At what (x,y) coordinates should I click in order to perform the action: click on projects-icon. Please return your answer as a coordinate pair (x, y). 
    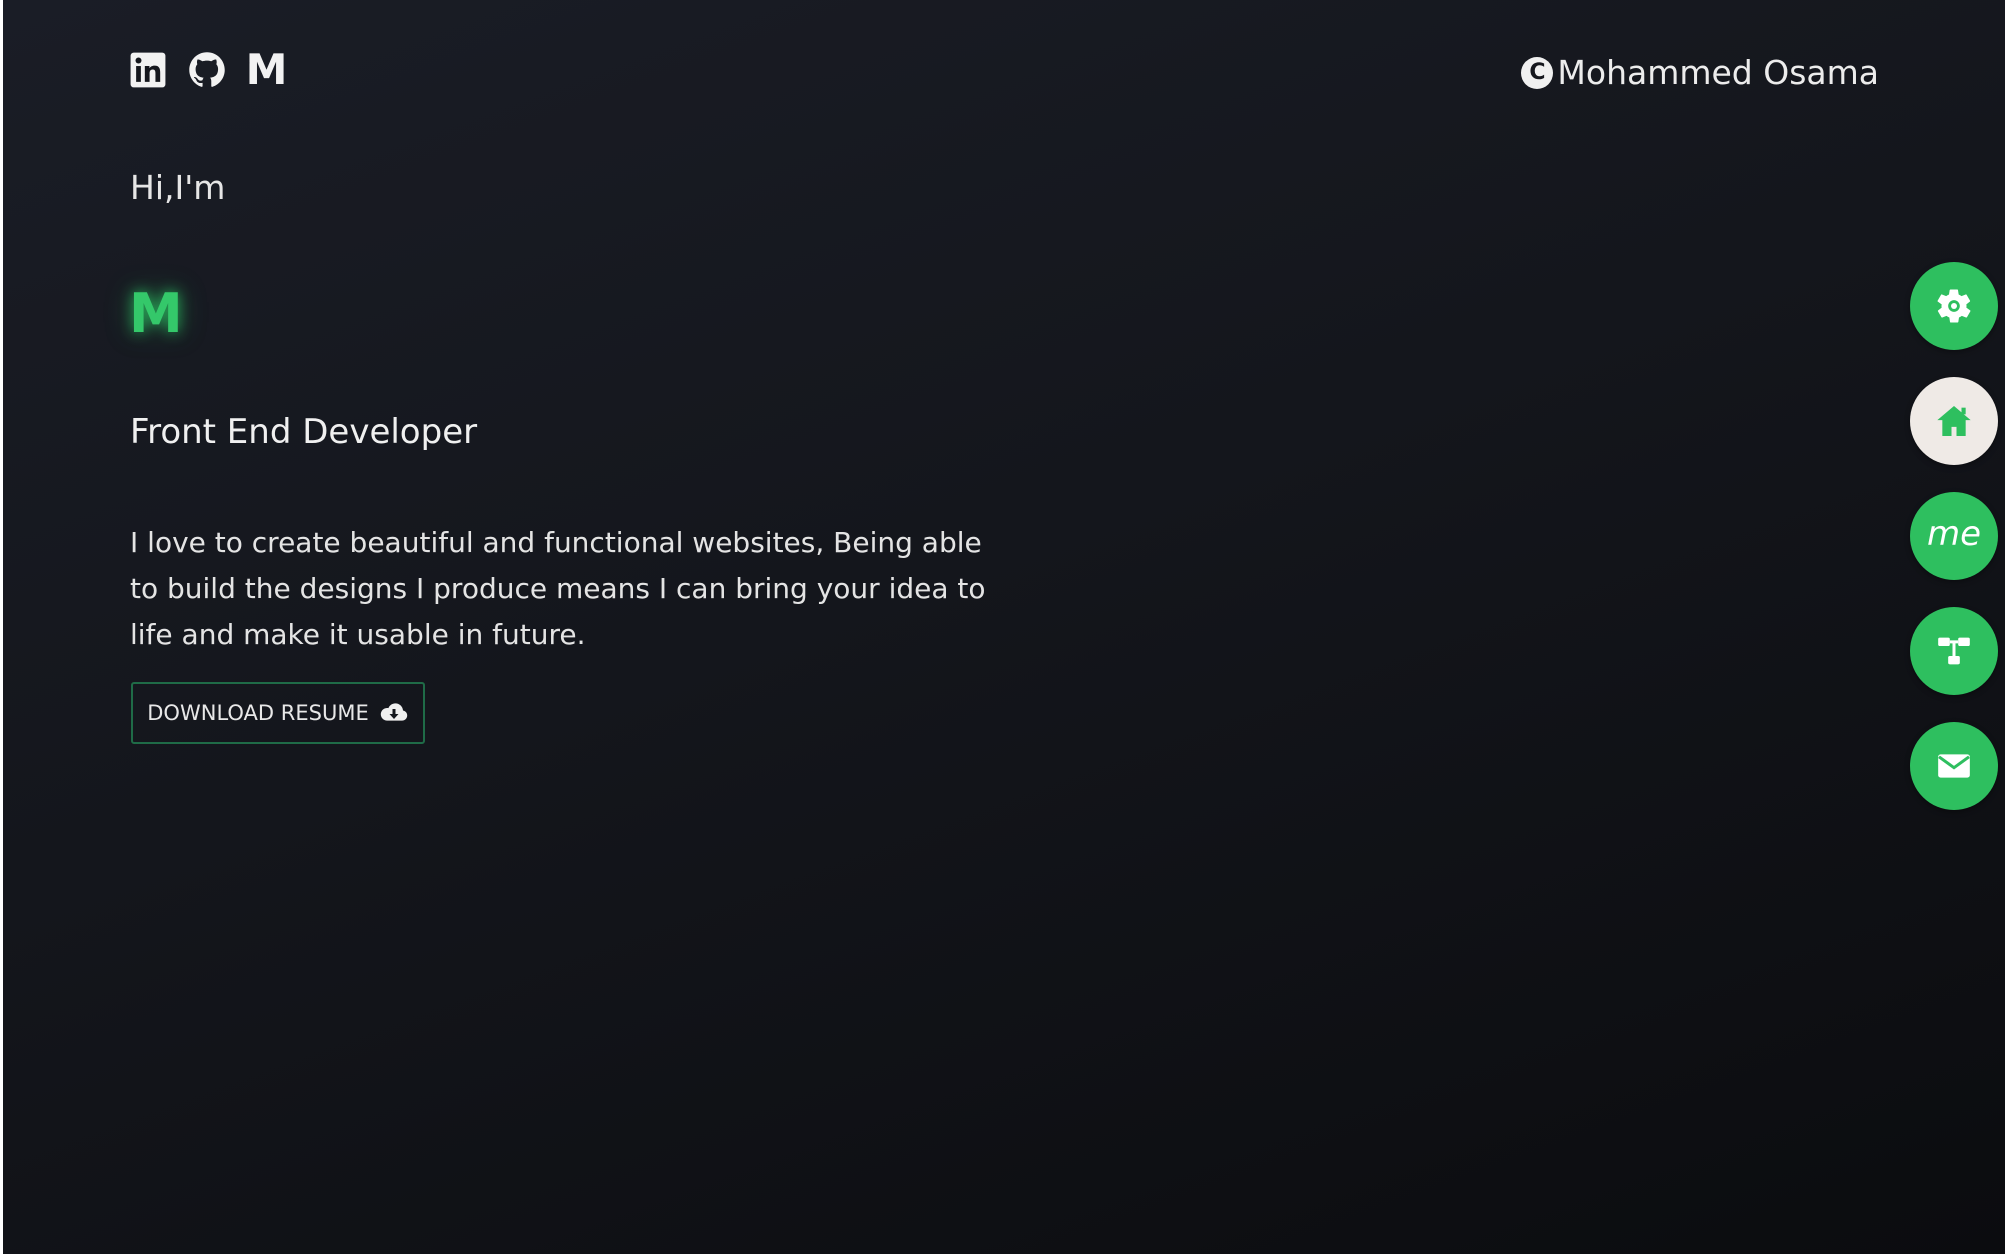
    Looking at the image, I should click on (1954, 651).